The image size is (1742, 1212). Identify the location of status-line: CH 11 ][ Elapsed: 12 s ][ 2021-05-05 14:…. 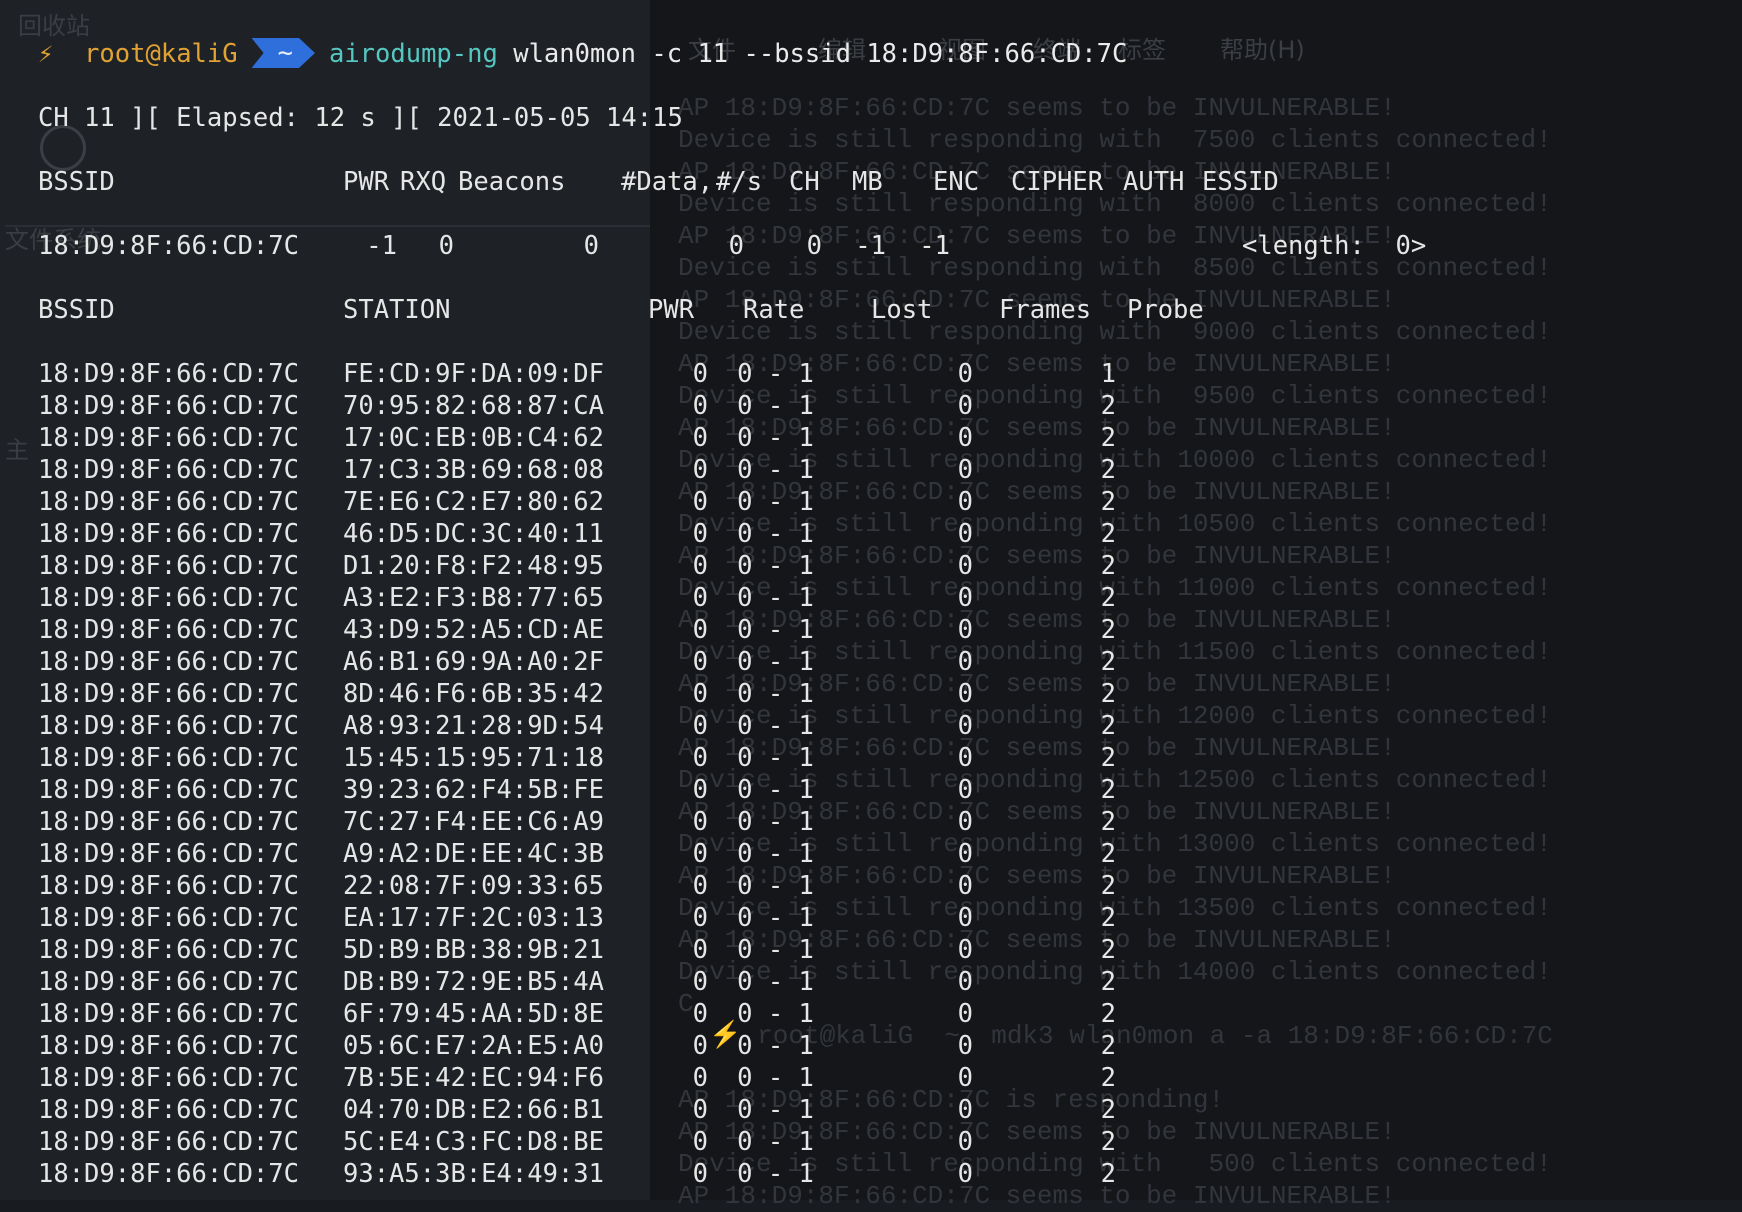
(360, 118).